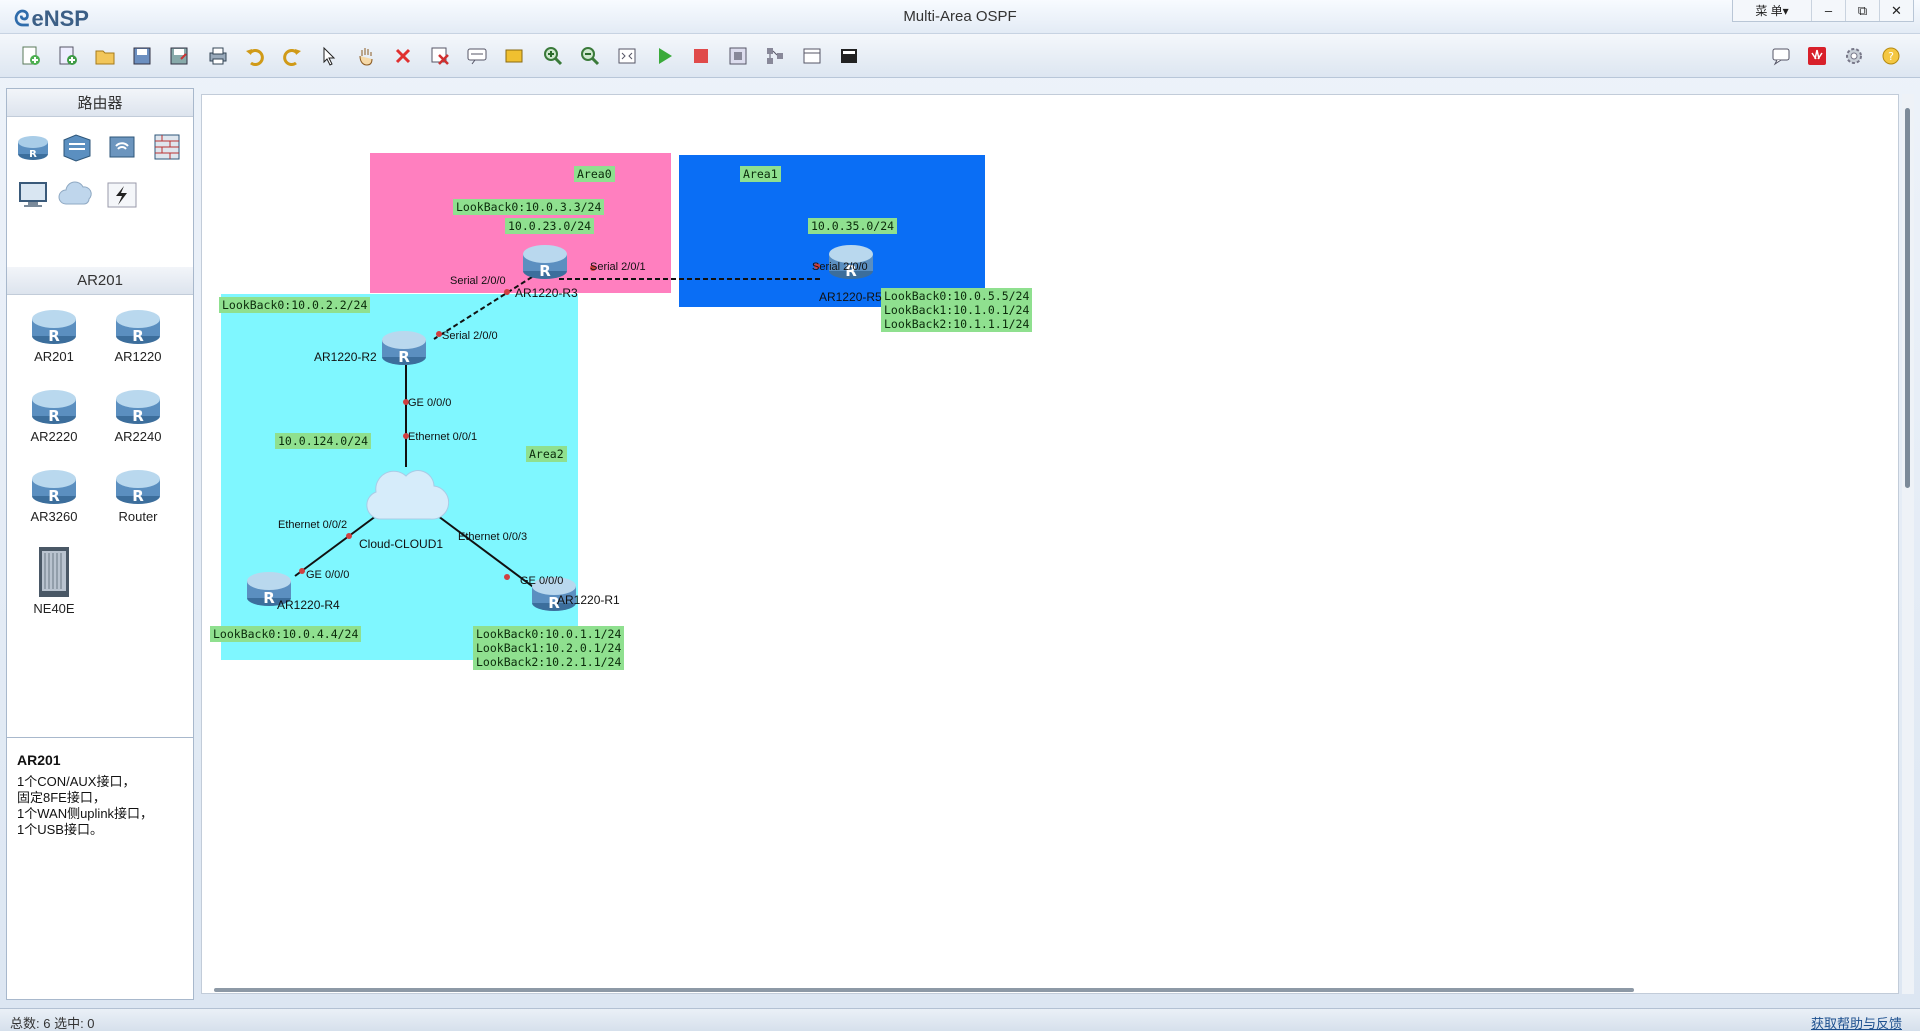 The height and width of the screenshot is (1031, 1920). I want to click on device-item-ar3260: R AR3260, so click(54, 503).